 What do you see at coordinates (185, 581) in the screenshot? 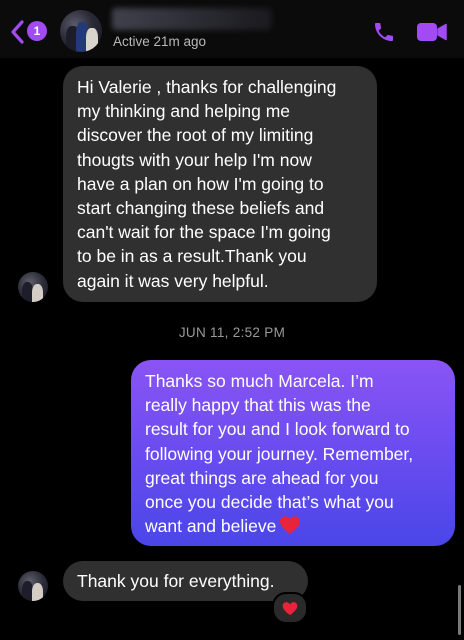
I see `incoming-message: Thank you for everything.` at bounding box center [185, 581].